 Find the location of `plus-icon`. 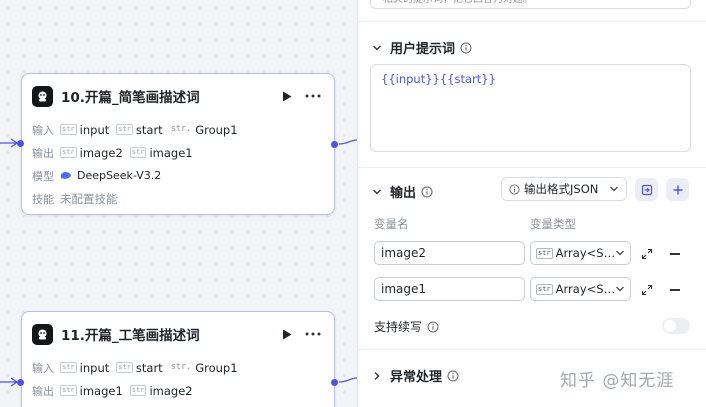

plus-icon is located at coordinates (677, 189).